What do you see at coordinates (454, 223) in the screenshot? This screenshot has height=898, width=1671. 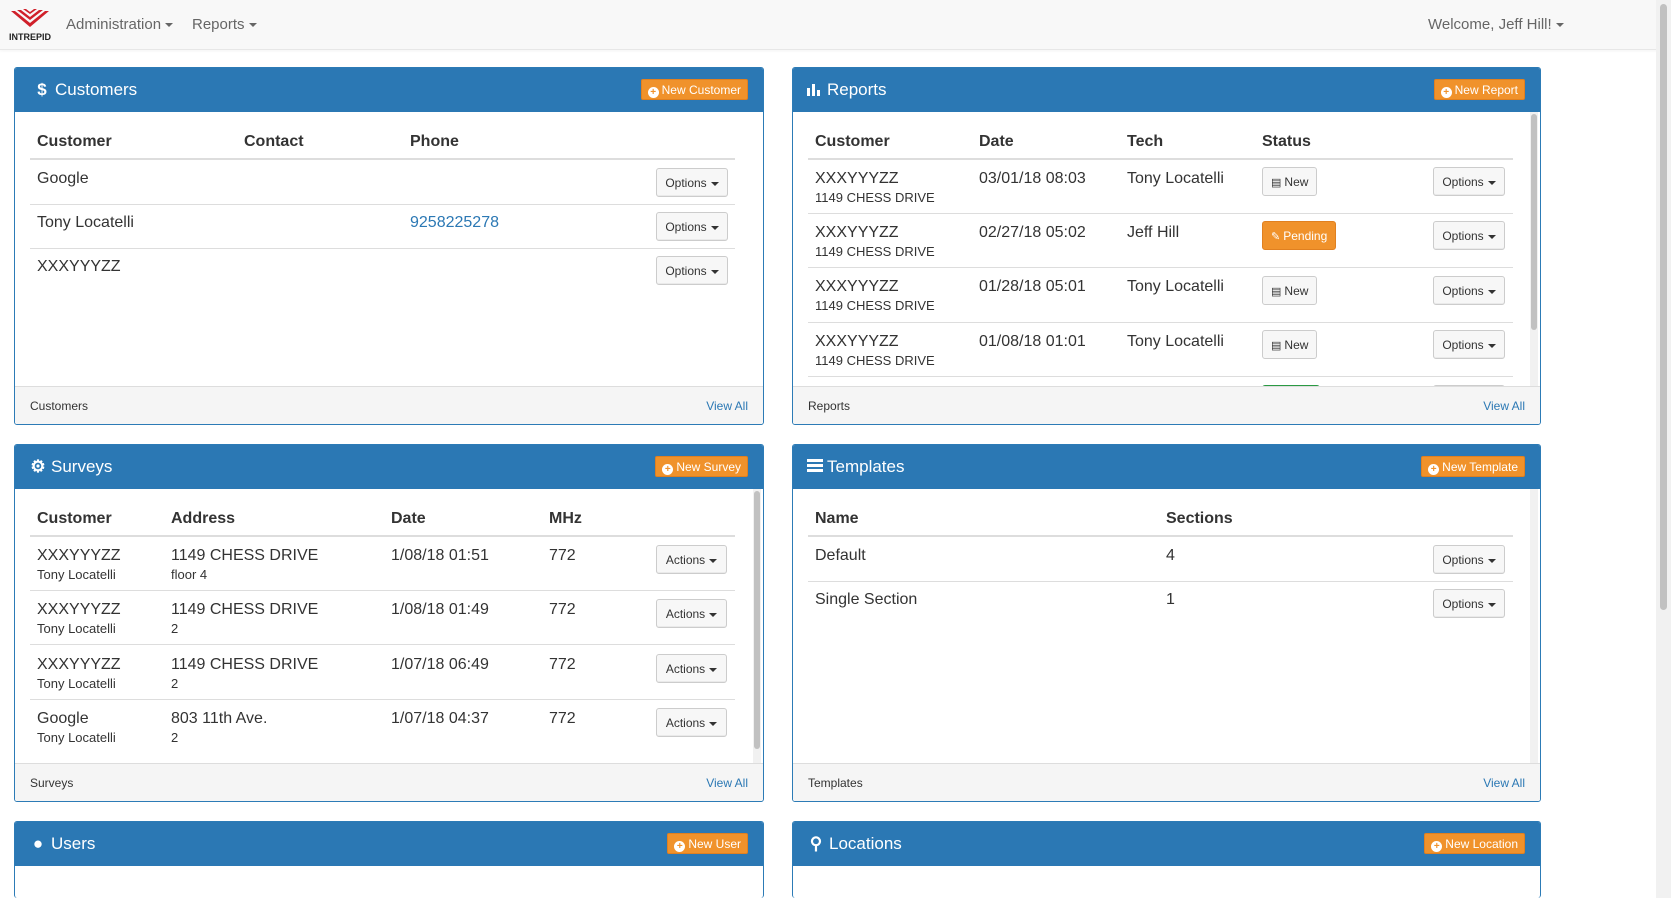 I see `customer-phone-link: 9258225278` at bounding box center [454, 223].